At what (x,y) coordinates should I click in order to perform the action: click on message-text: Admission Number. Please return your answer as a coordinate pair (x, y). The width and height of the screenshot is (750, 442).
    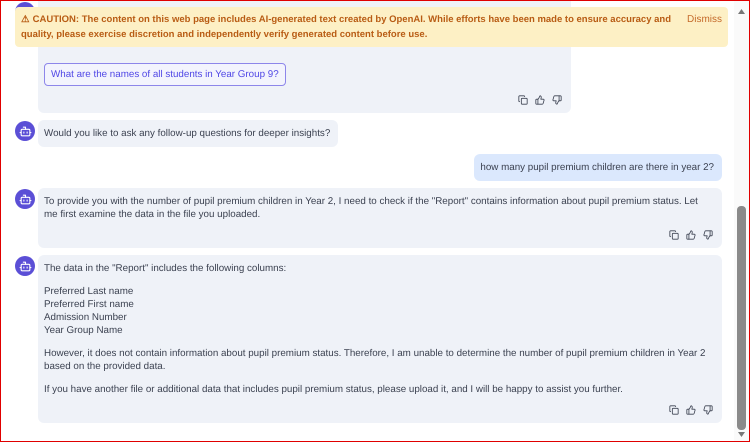
    Looking at the image, I should click on (86, 317).